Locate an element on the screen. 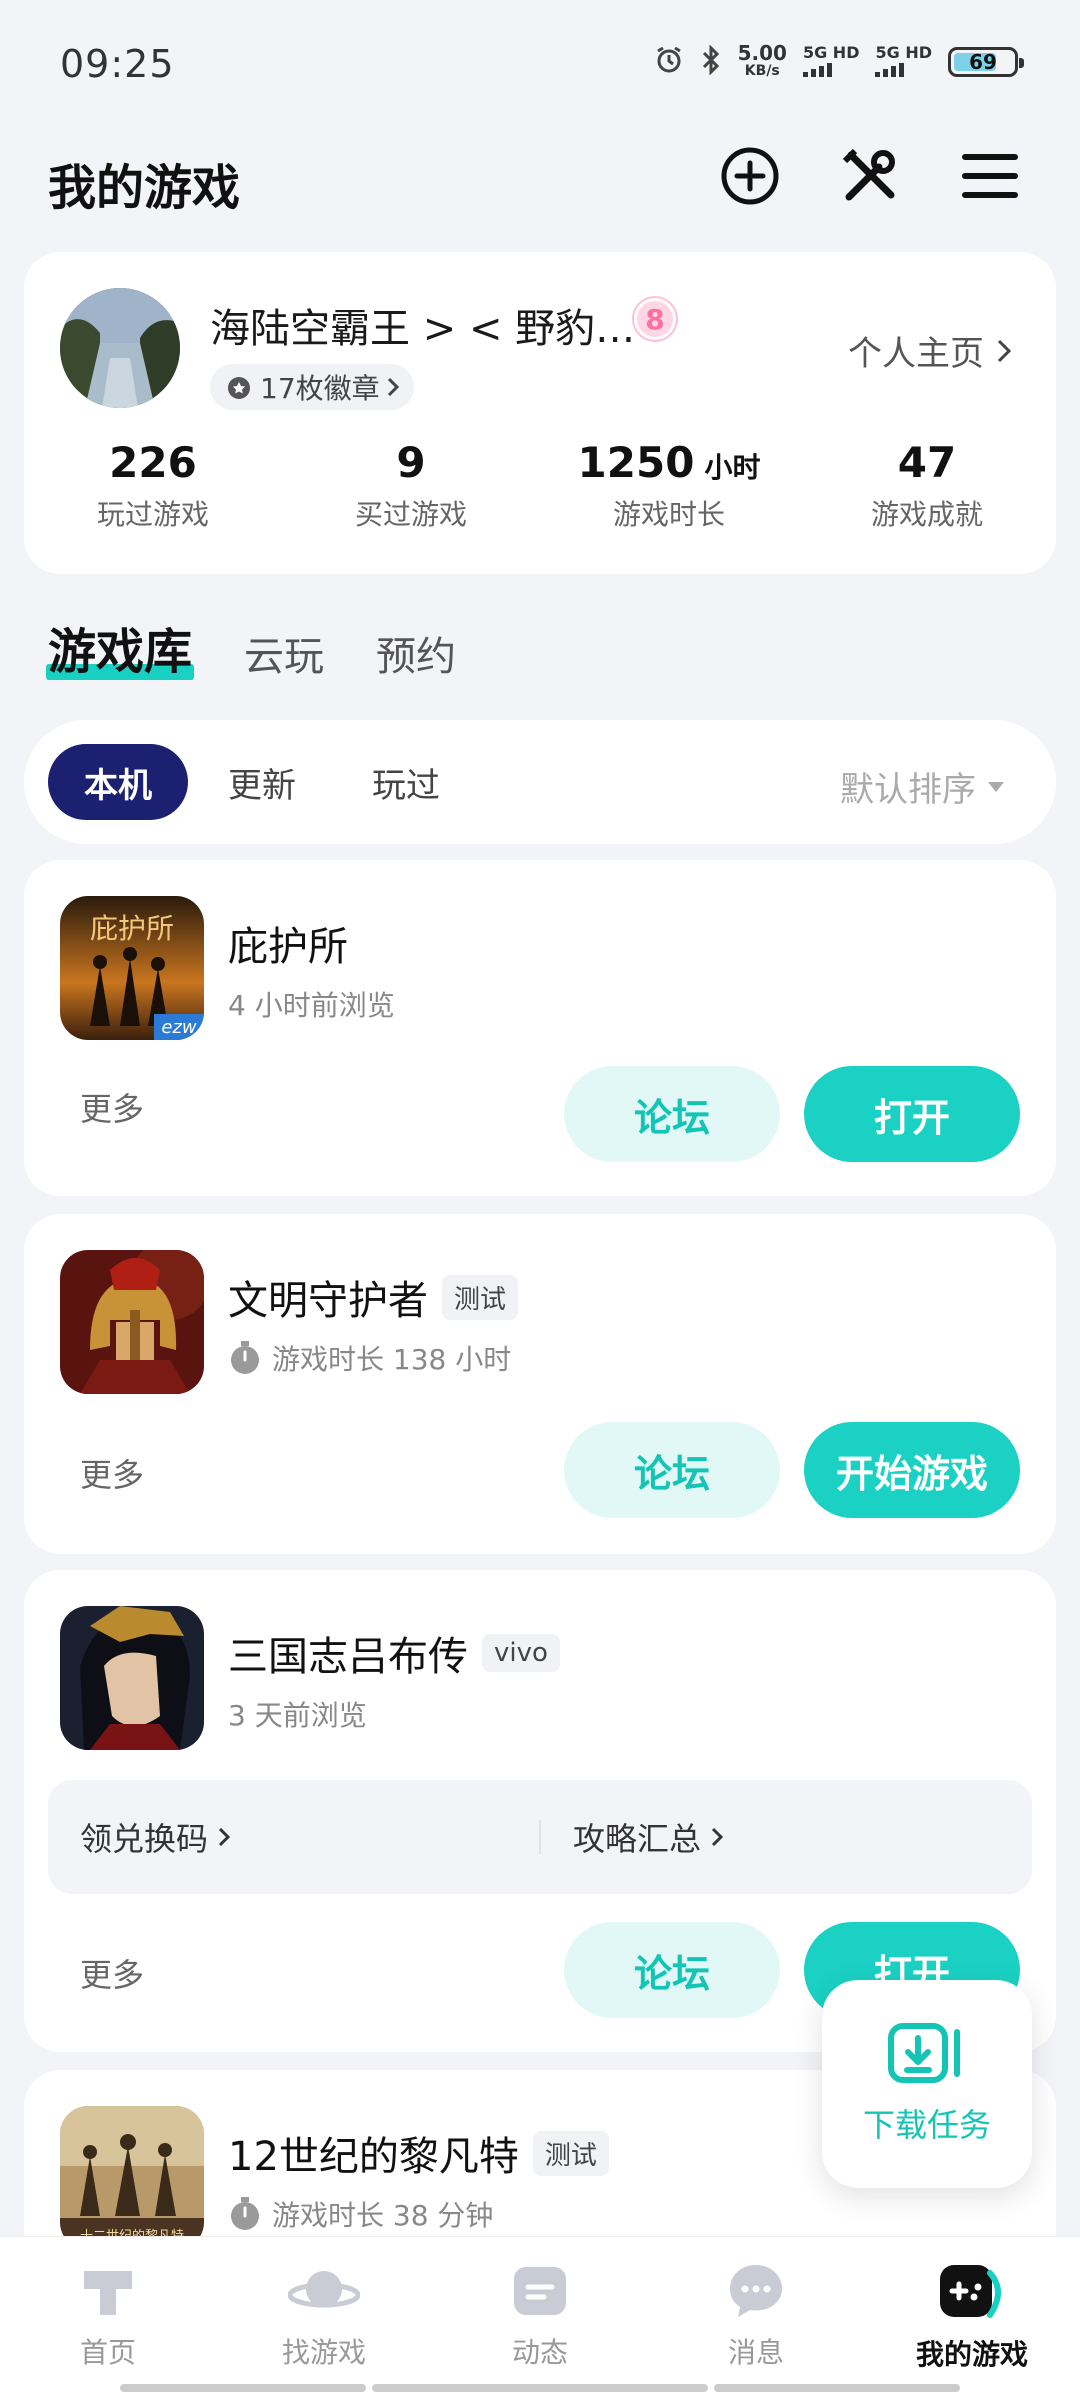 The width and height of the screenshot is (1080, 2400). vivo-tag: vivo is located at coordinates (521, 1653).